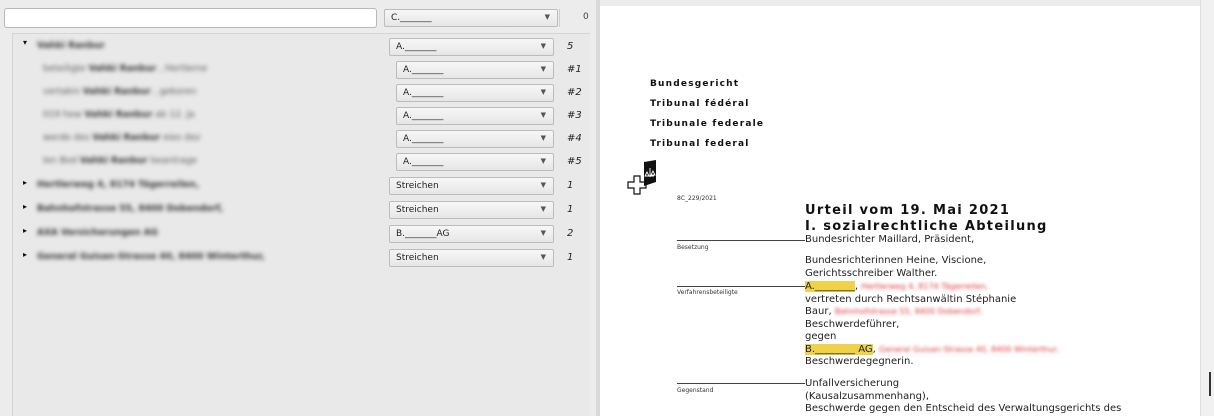  I want to click on representation-line-2: Baur, Bahnhofstrasse 55, 8400 Dobendorf,, so click(894, 311).